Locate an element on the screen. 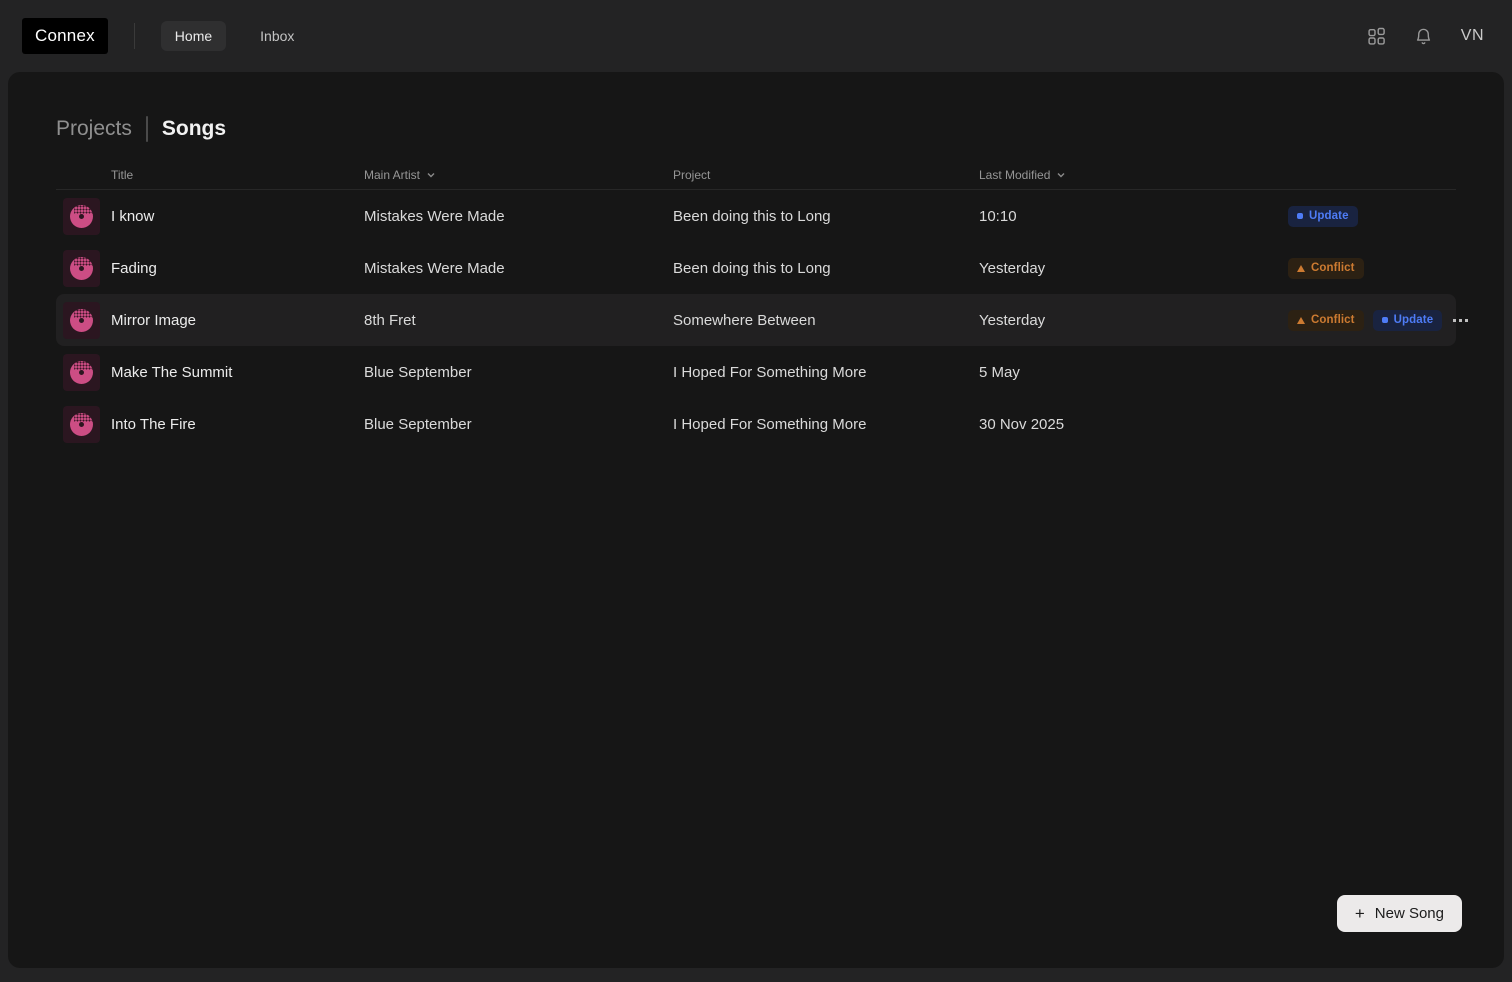  song-title: Fading is located at coordinates (134, 268).